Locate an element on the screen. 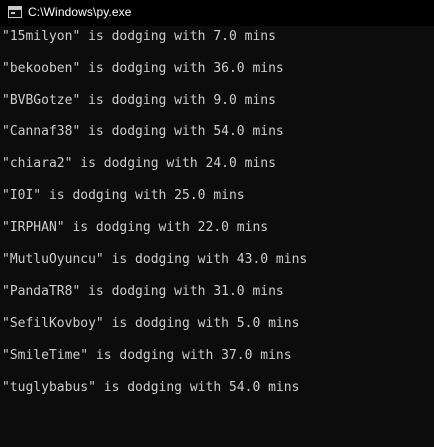 This screenshot has width=434, height=447. console-line: "bekooben" is dodging with 36.0 mins is located at coordinates (143, 68).